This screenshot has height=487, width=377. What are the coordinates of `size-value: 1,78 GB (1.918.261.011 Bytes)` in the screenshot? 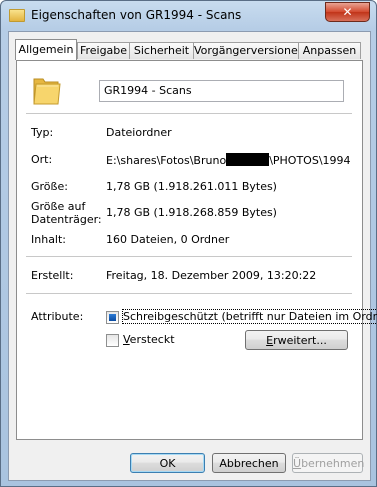 It's located at (191, 186).